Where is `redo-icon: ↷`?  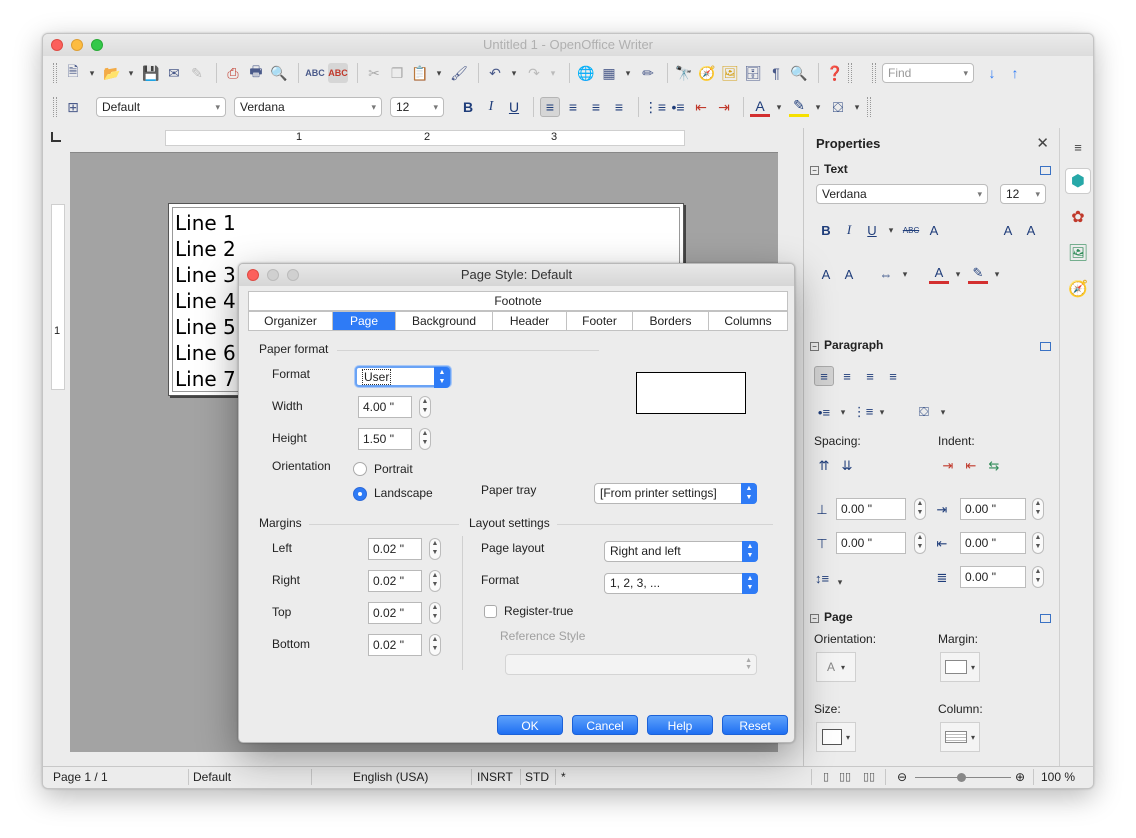
redo-icon: ↷ is located at coordinates (534, 73).